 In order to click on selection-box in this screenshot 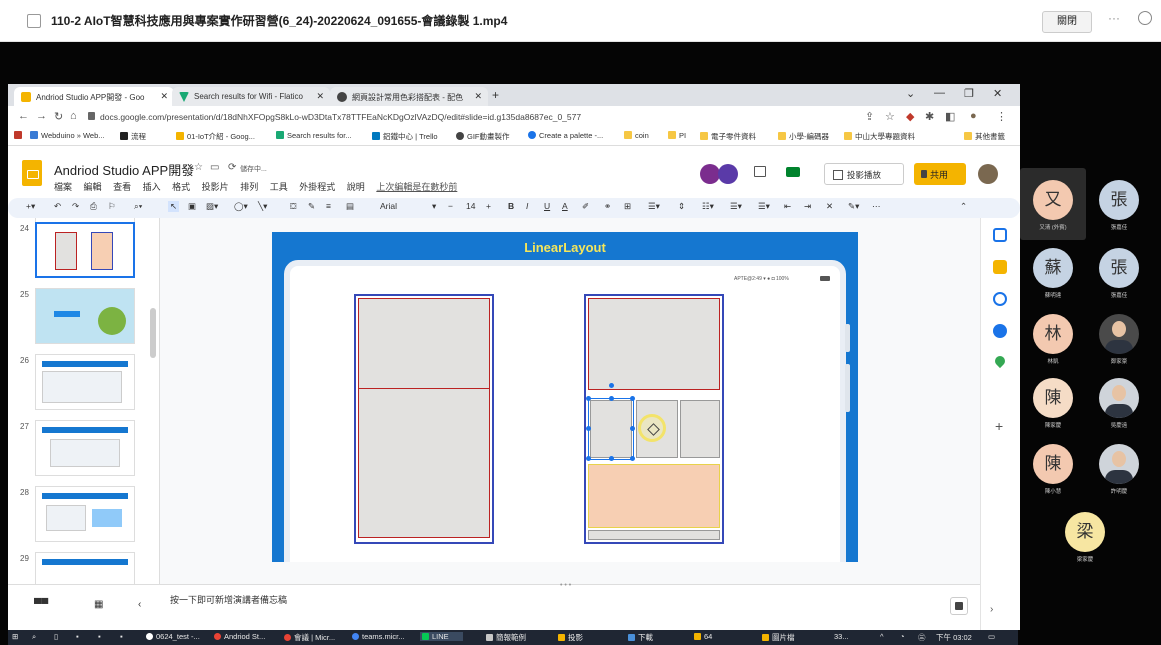, I will do `click(610, 422)`.